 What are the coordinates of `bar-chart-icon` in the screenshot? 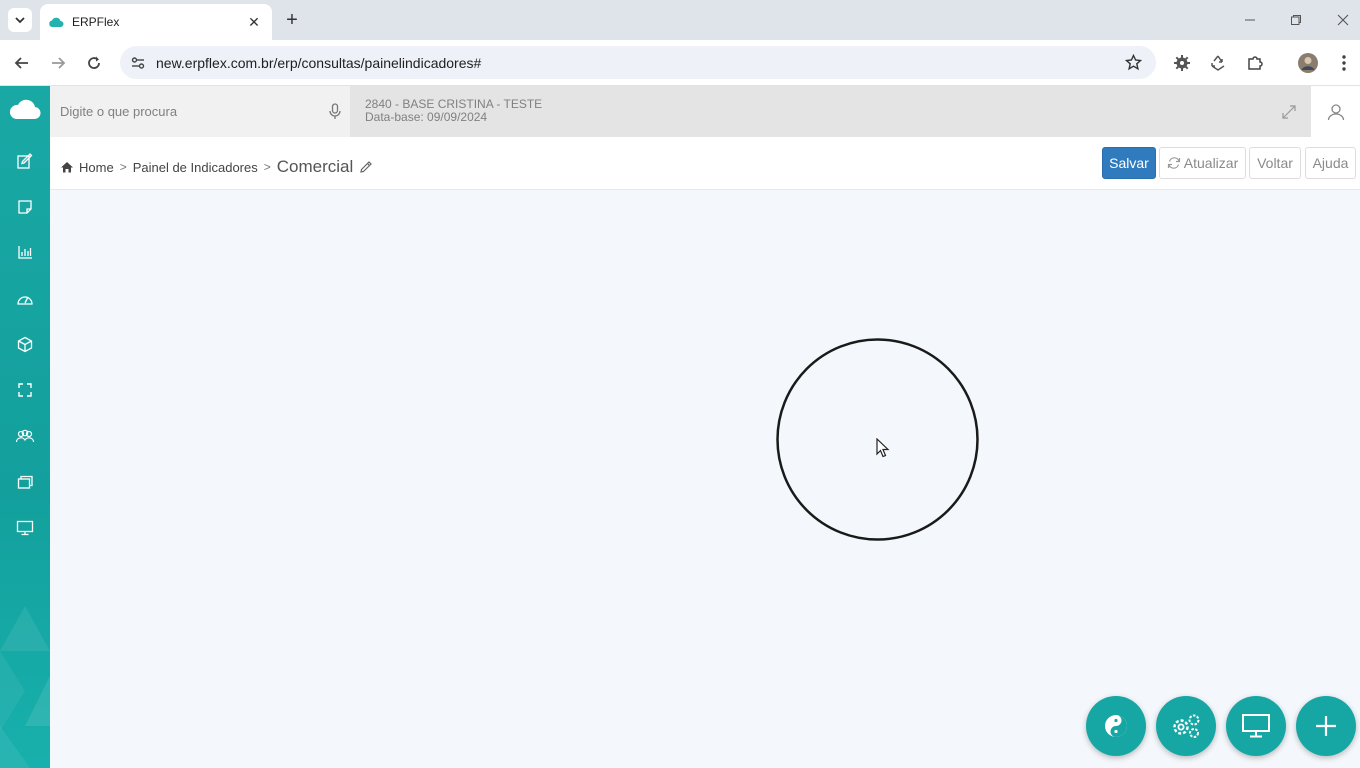 It's located at (25, 252).